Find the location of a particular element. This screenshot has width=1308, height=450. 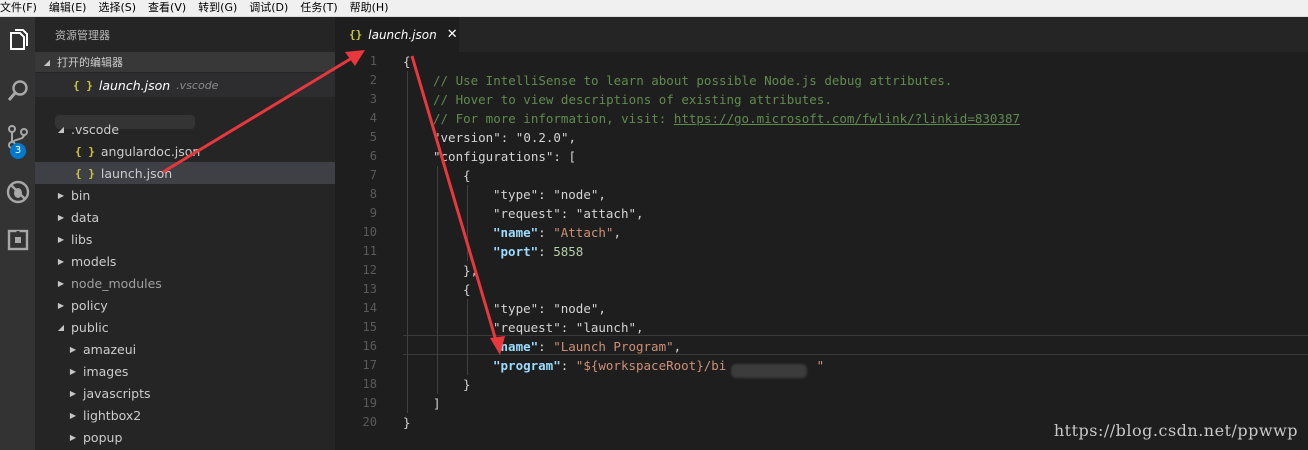

line-number: 11 is located at coordinates (369, 251).